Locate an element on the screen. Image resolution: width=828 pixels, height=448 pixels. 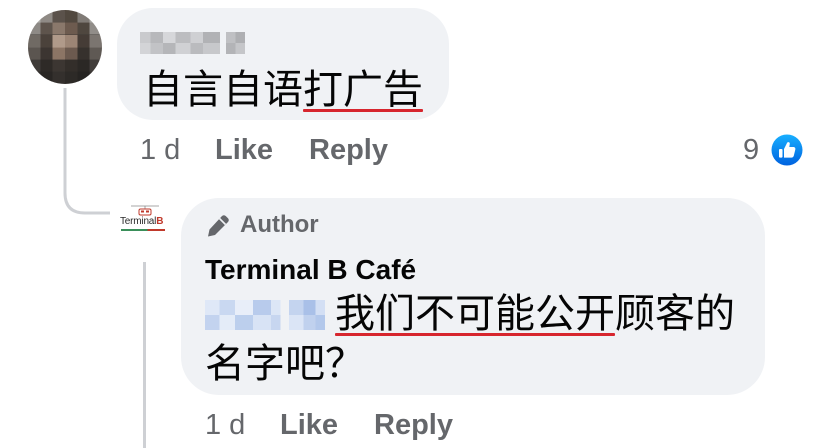
comment-timestamp-link: 1 d is located at coordinates (160, 150).